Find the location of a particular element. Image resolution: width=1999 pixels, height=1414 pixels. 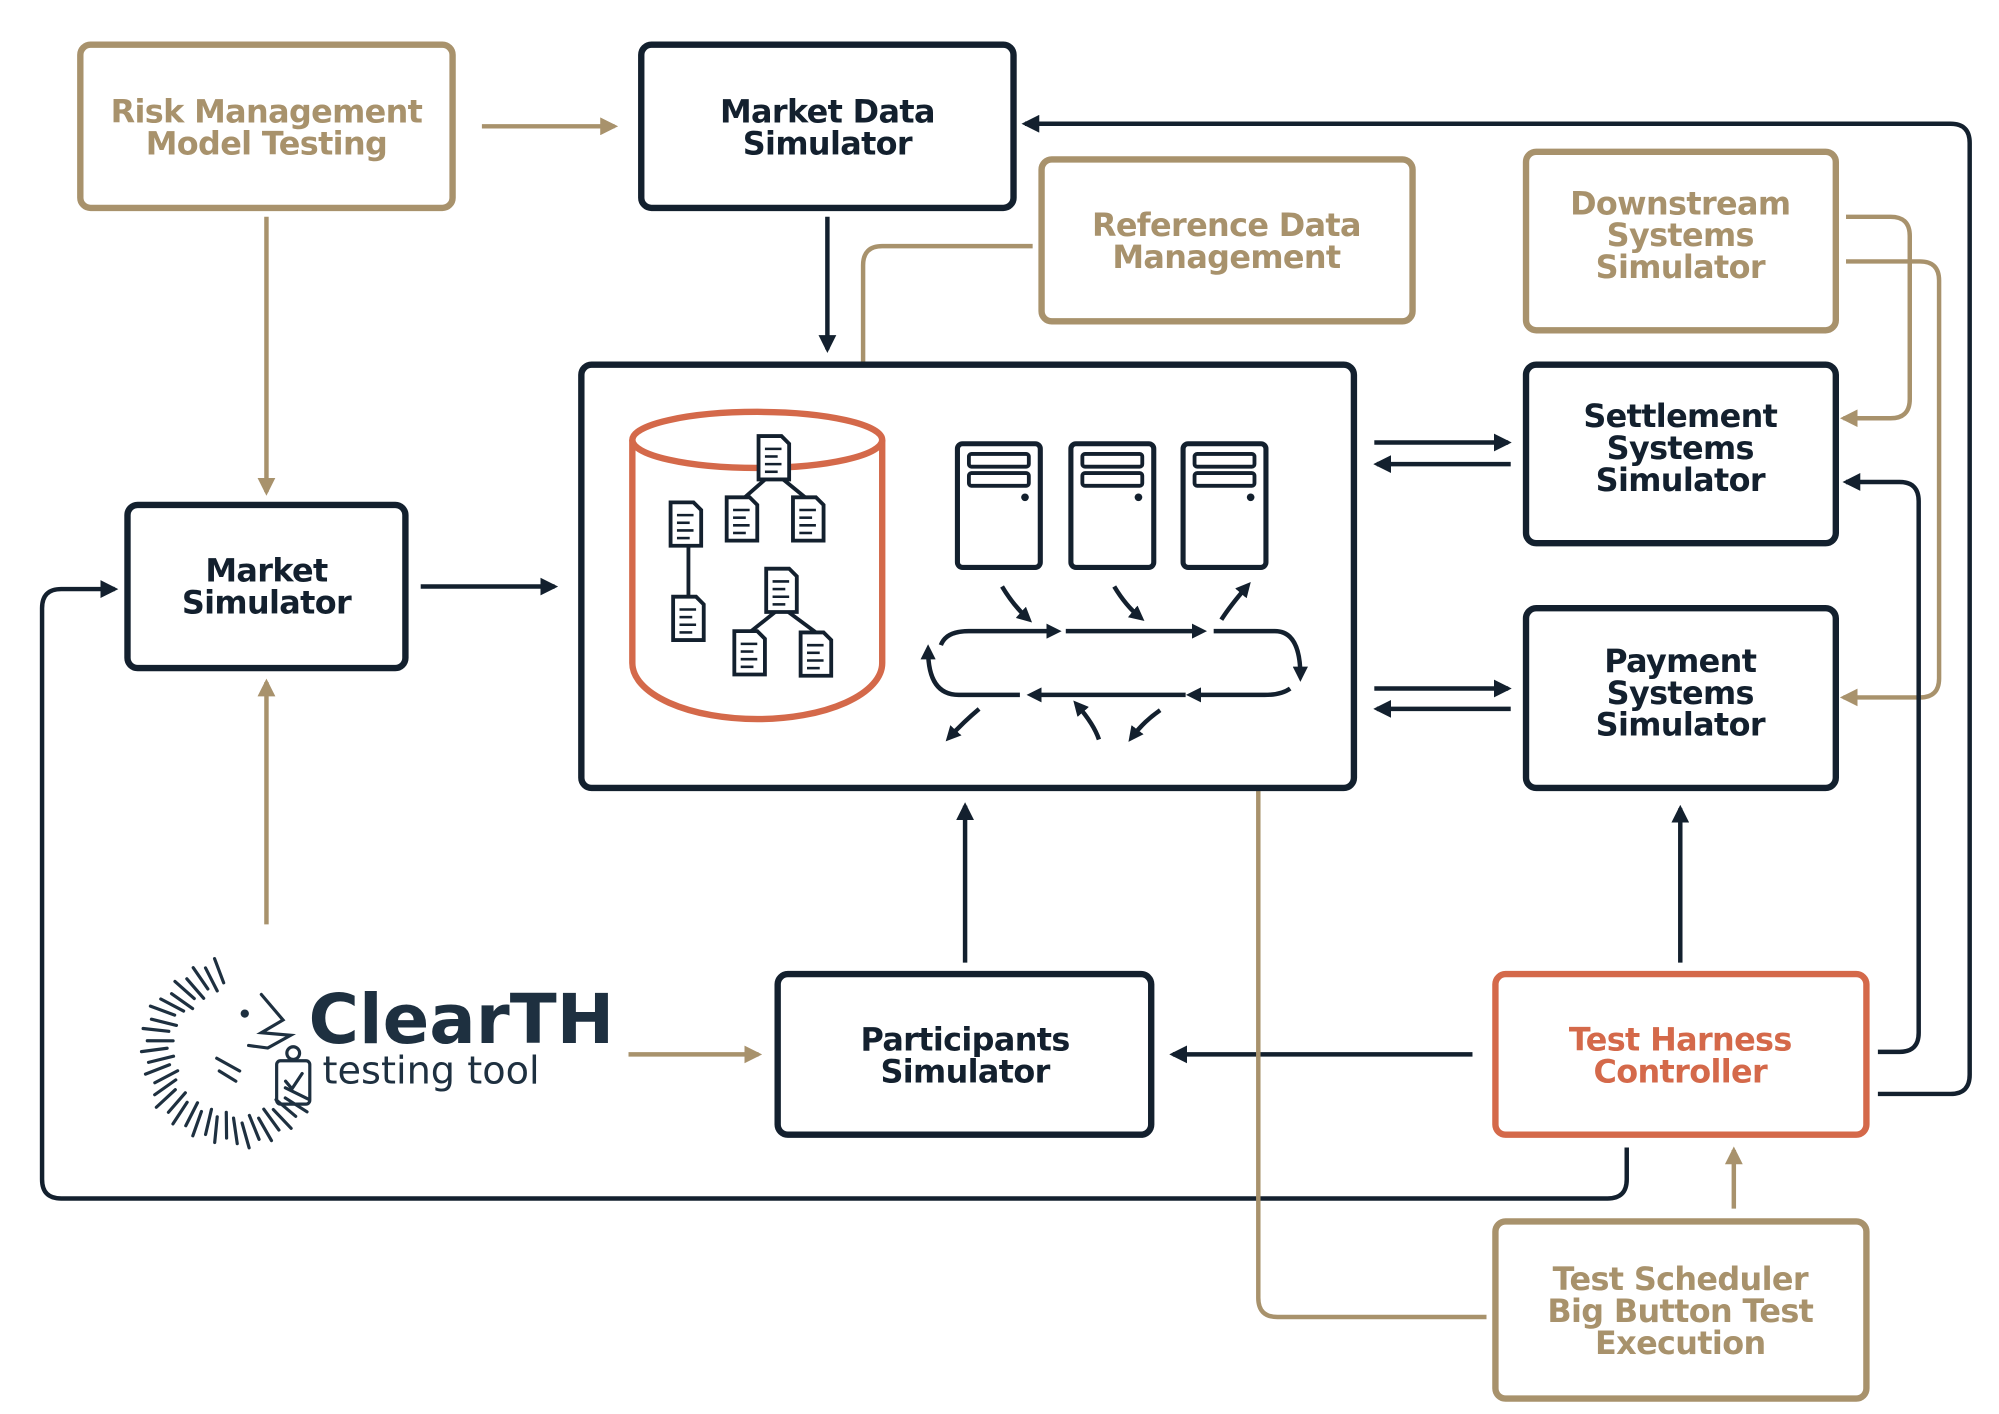

server-group is located at coordinates (1111, 505).